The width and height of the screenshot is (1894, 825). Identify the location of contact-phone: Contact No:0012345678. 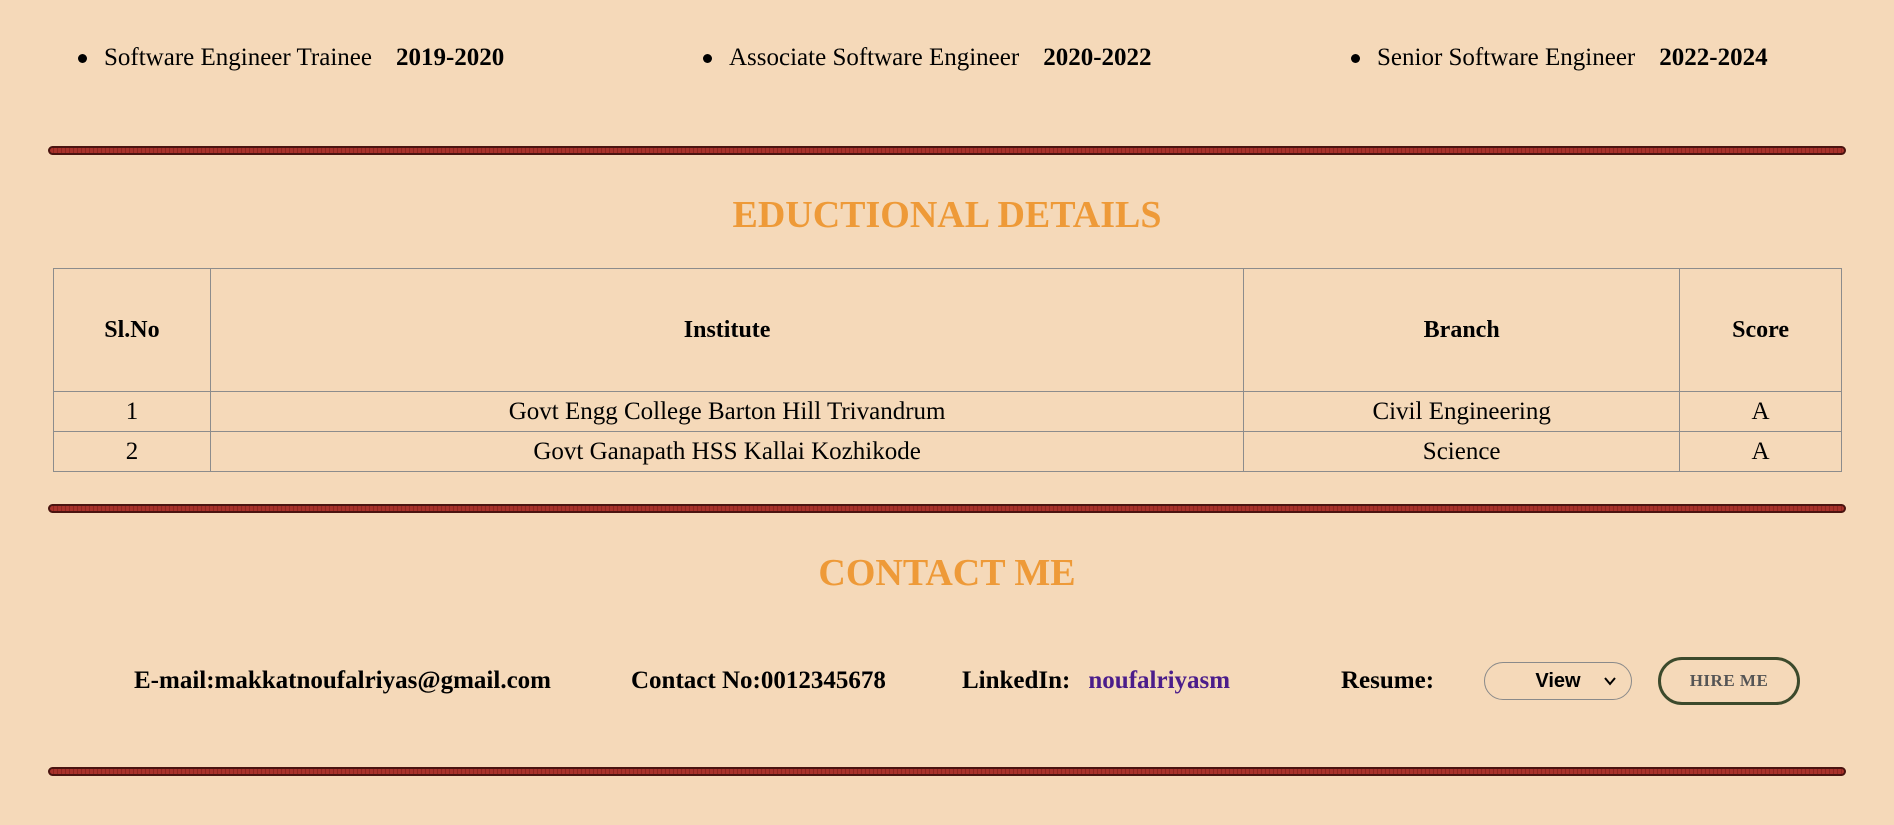
(758, 680).